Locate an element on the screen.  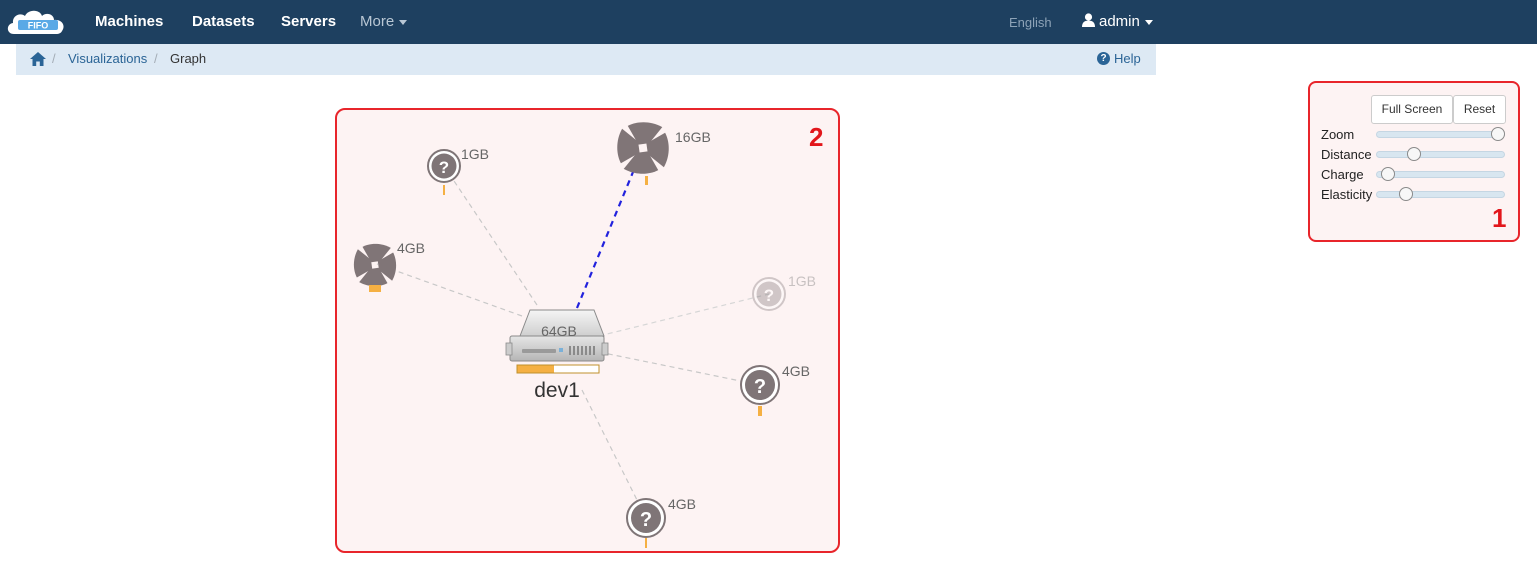
elasticity-label: Elasticity is located at coordinates (1347, 194).